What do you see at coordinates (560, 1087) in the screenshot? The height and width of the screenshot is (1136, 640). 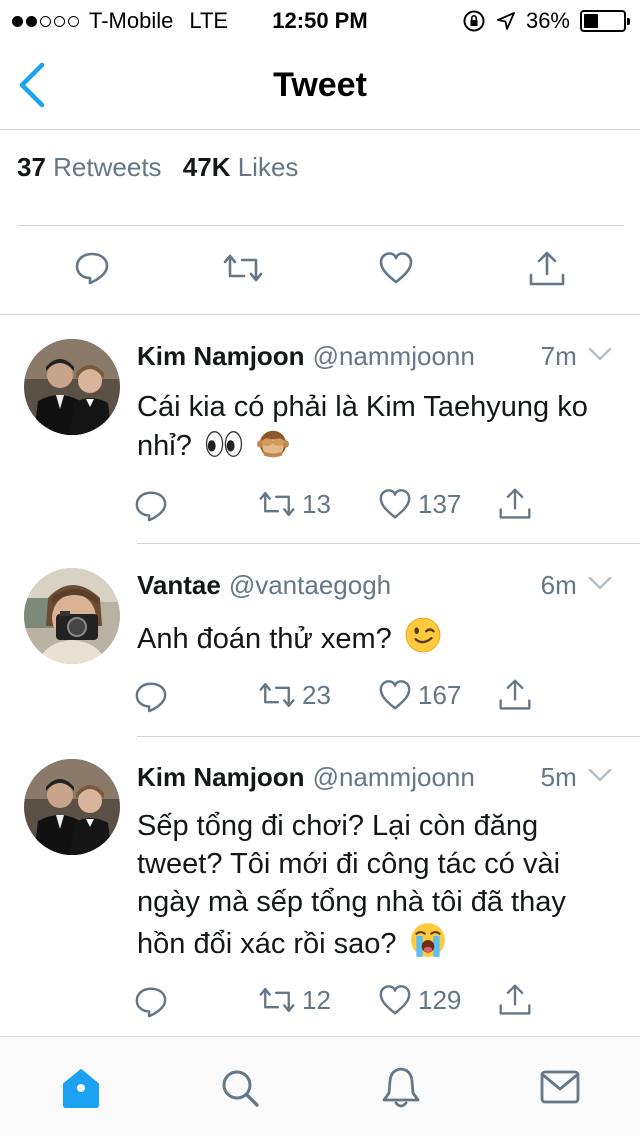 I see `messages-icon` at bounding box center [560, 1087].